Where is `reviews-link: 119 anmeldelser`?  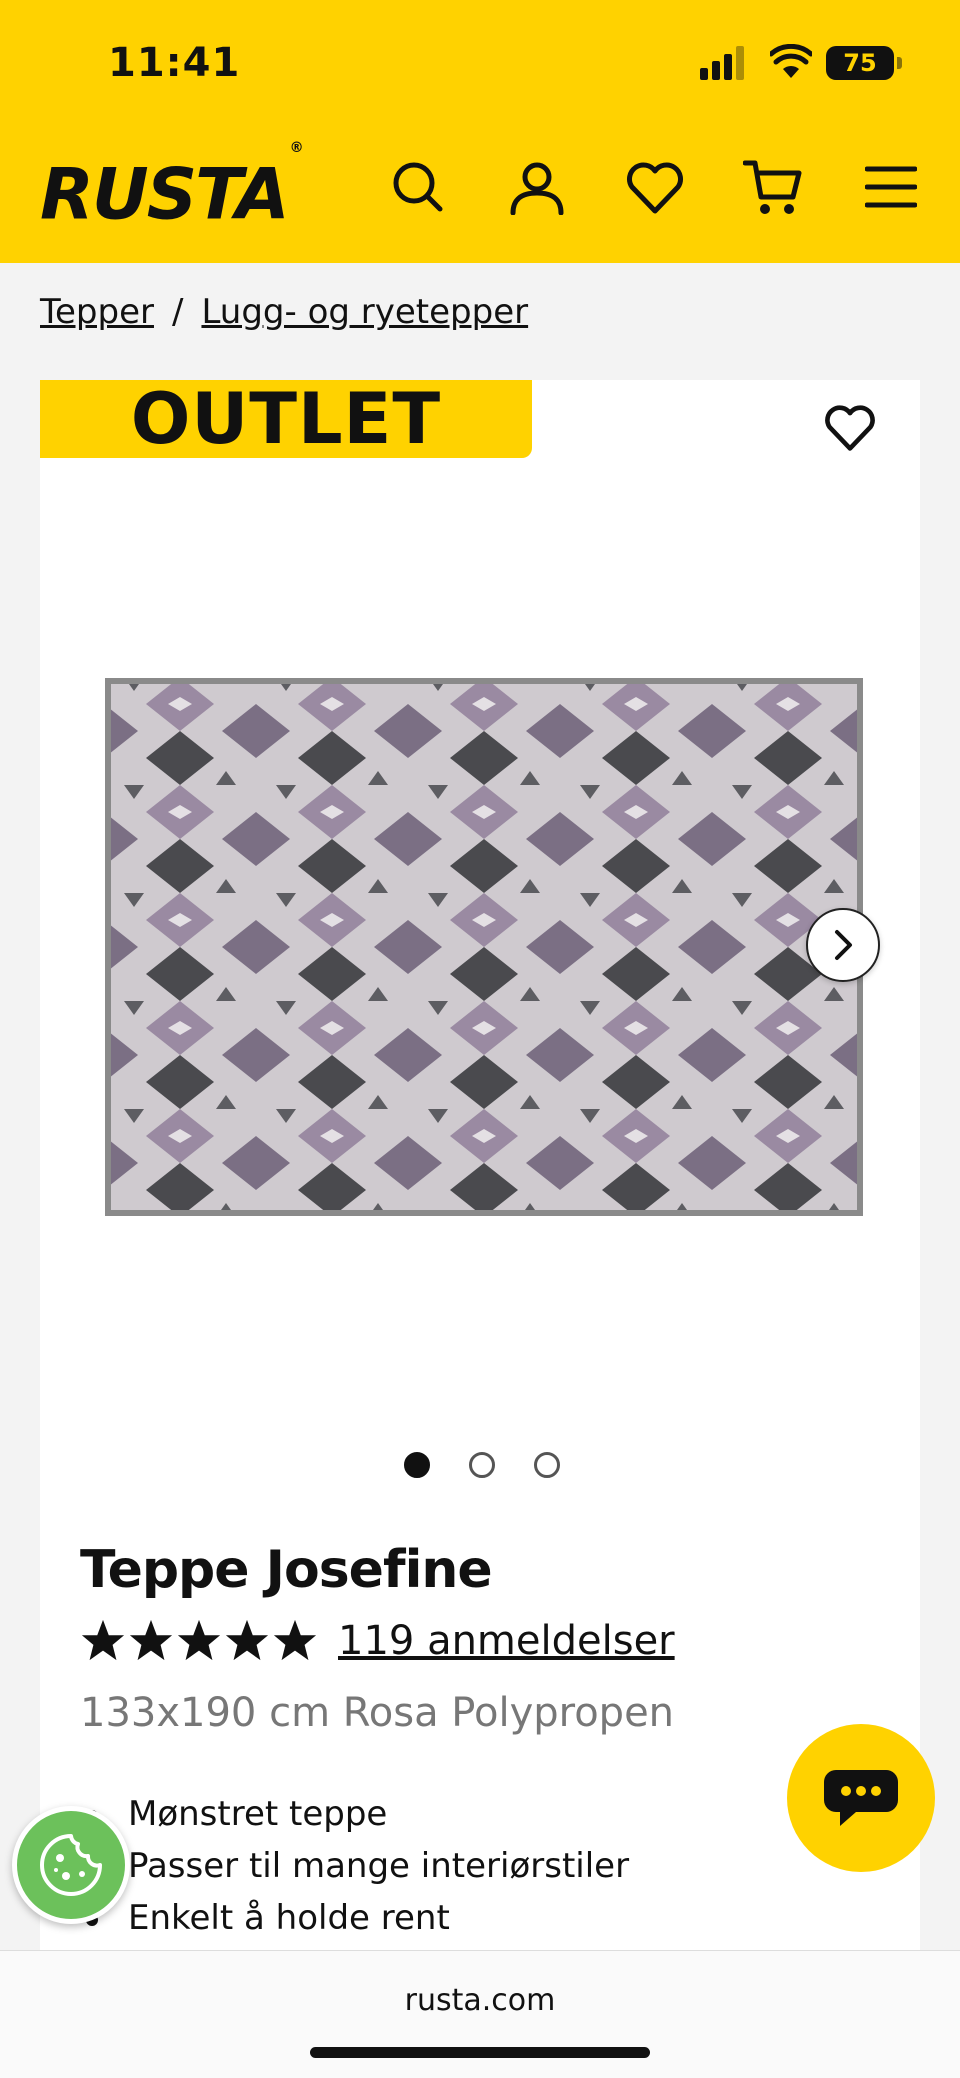 reviews-link: 119 anmeldelser is located at coordinates (506, 1641).